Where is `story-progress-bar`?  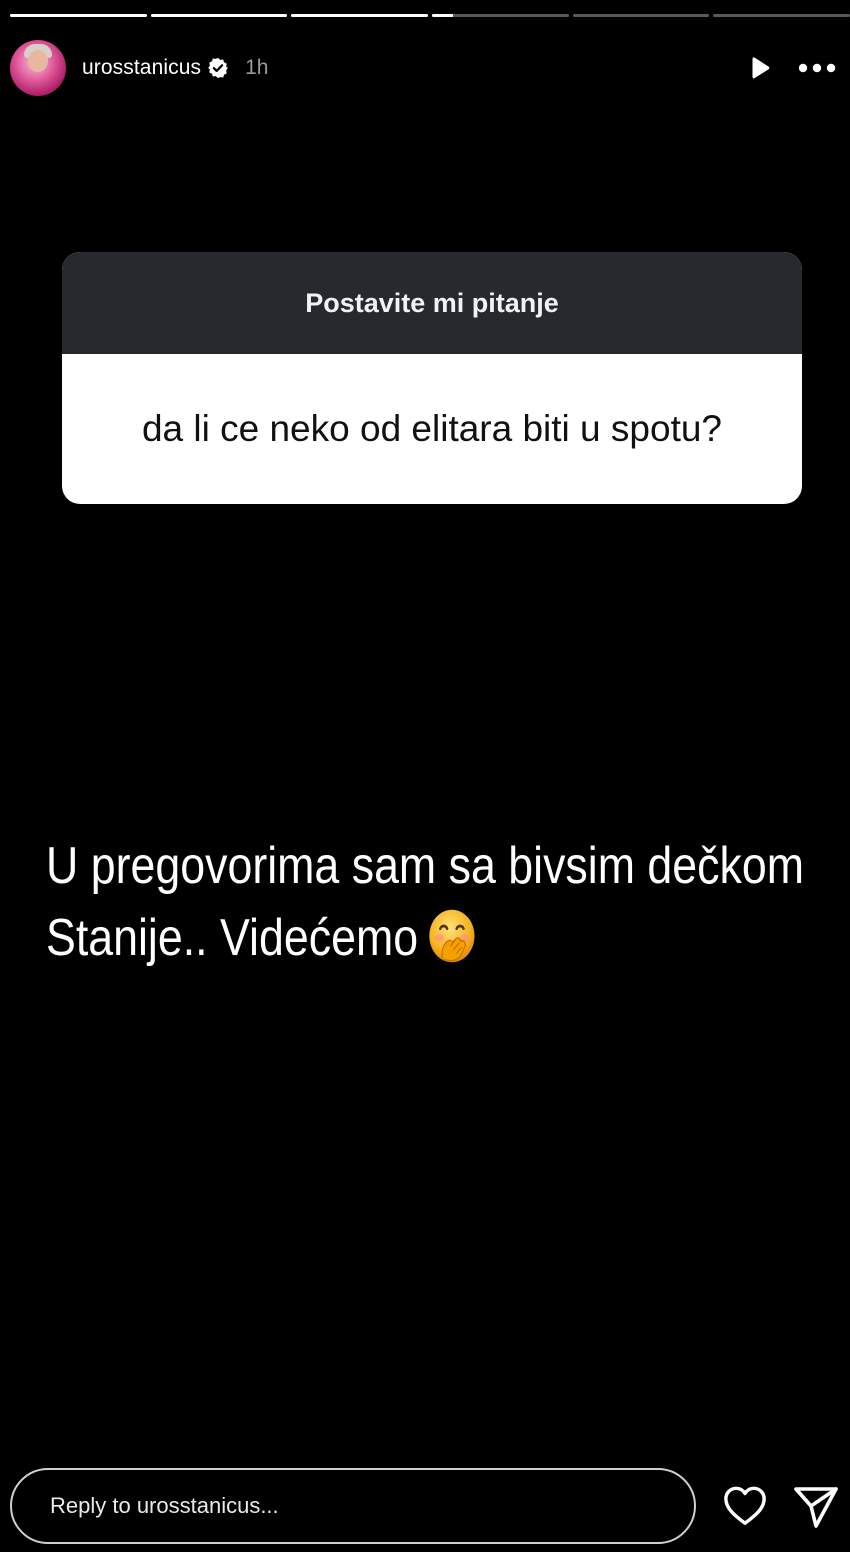
story-progress-bar is located at coordinates (430, 15).